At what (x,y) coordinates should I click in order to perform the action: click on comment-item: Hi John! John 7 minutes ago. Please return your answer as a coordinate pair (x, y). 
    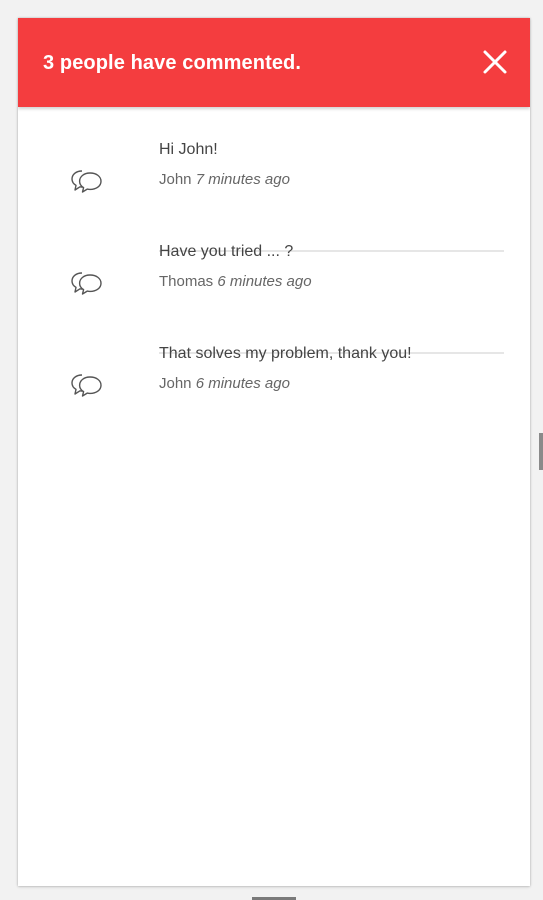
    Looking at the image, I should click on (274, 191).